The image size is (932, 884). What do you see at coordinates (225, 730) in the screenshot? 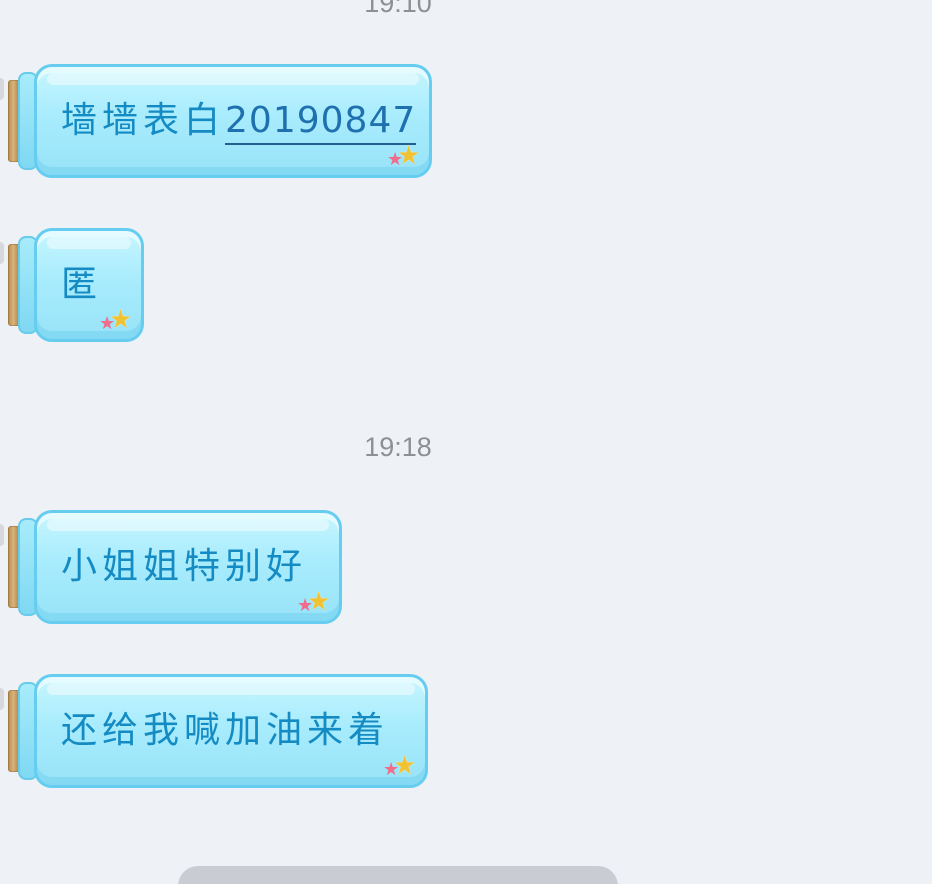
I see `message-text: 还给我喊加油来着` at bounding box center [225, 730].